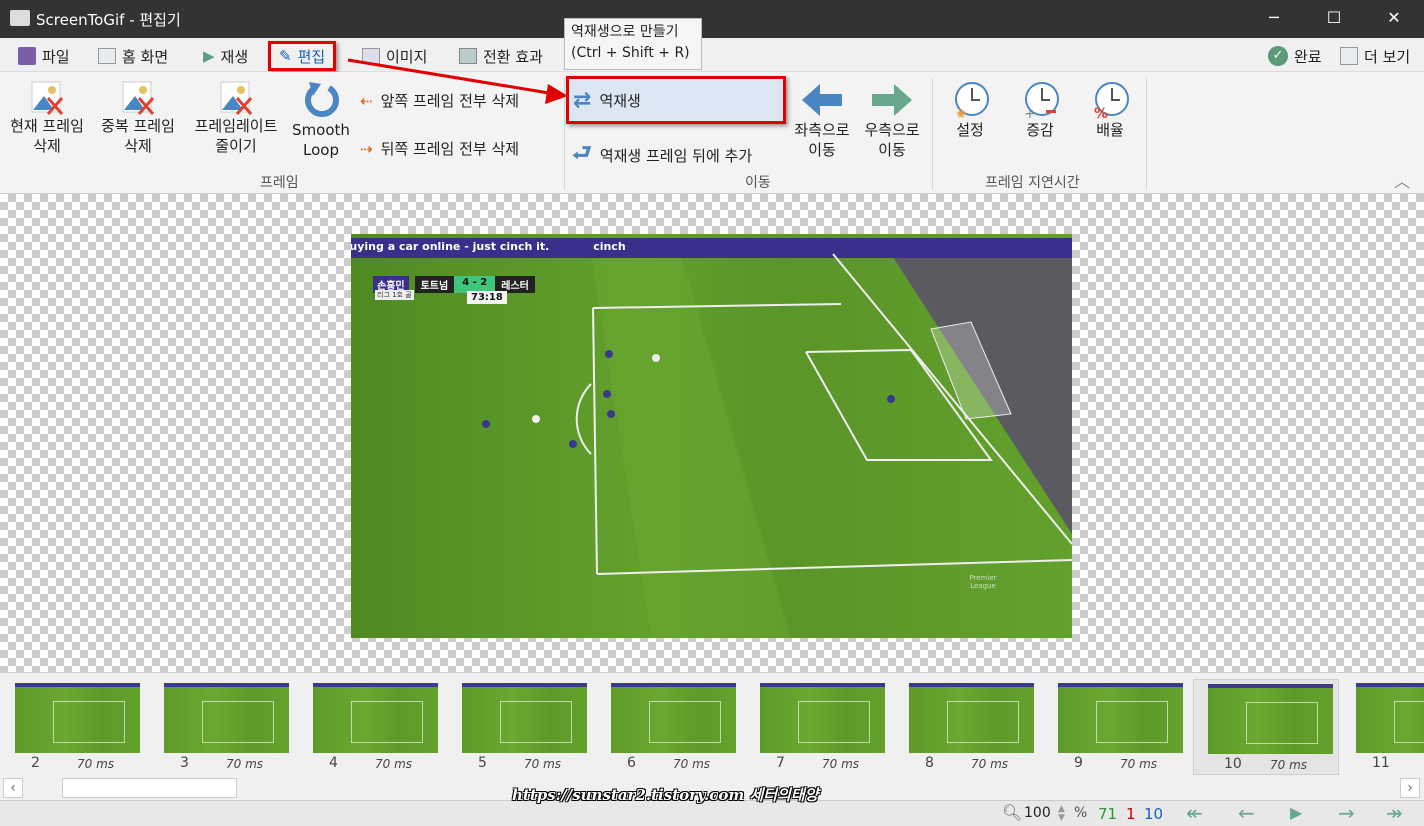 The height and width of the screenshot is (826, 1424). Describe the element at coordinates (1194, 813) in the screenshot. I see `first-frame-button: ↞` at that location.